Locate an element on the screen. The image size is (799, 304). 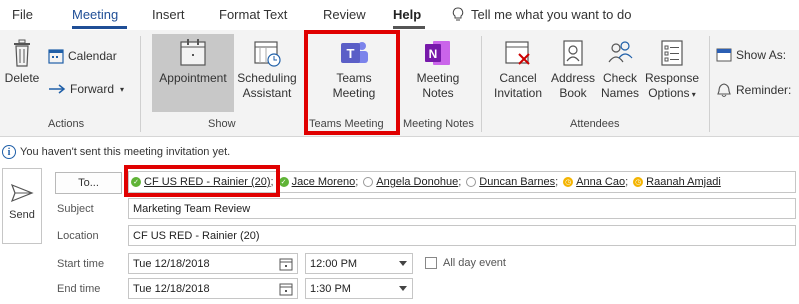
notes-label-1: Meeting is located at coordinates (438, 78).